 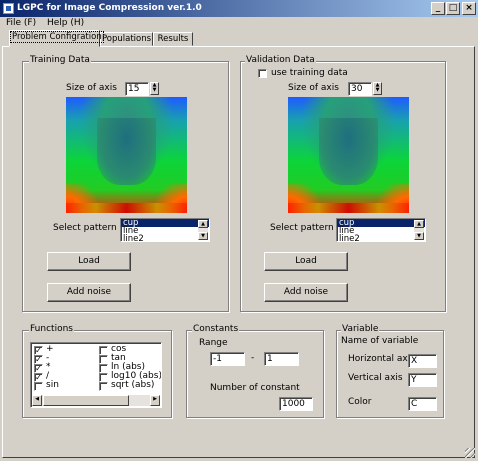 What do you see at coordinates (306, 261) in the screenshot?
I see `validation-load-button: Load` at bounding box center [306, 261].